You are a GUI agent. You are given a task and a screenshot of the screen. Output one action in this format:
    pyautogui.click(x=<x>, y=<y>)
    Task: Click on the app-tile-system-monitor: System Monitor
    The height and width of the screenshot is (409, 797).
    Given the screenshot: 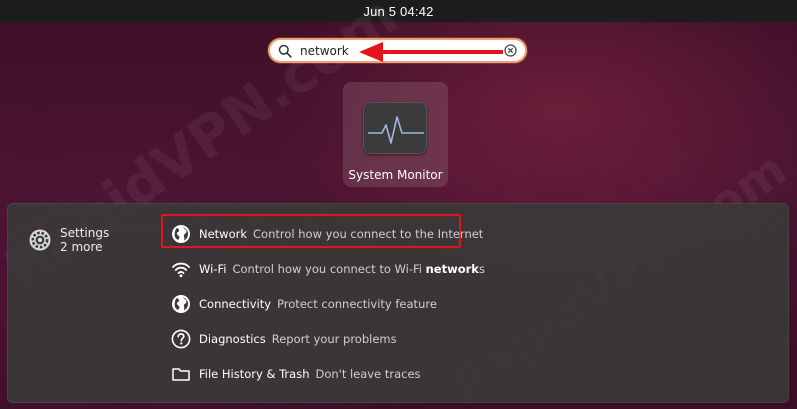 What is the action you would take?
    pyautogui.click(x=395, y=134)
    